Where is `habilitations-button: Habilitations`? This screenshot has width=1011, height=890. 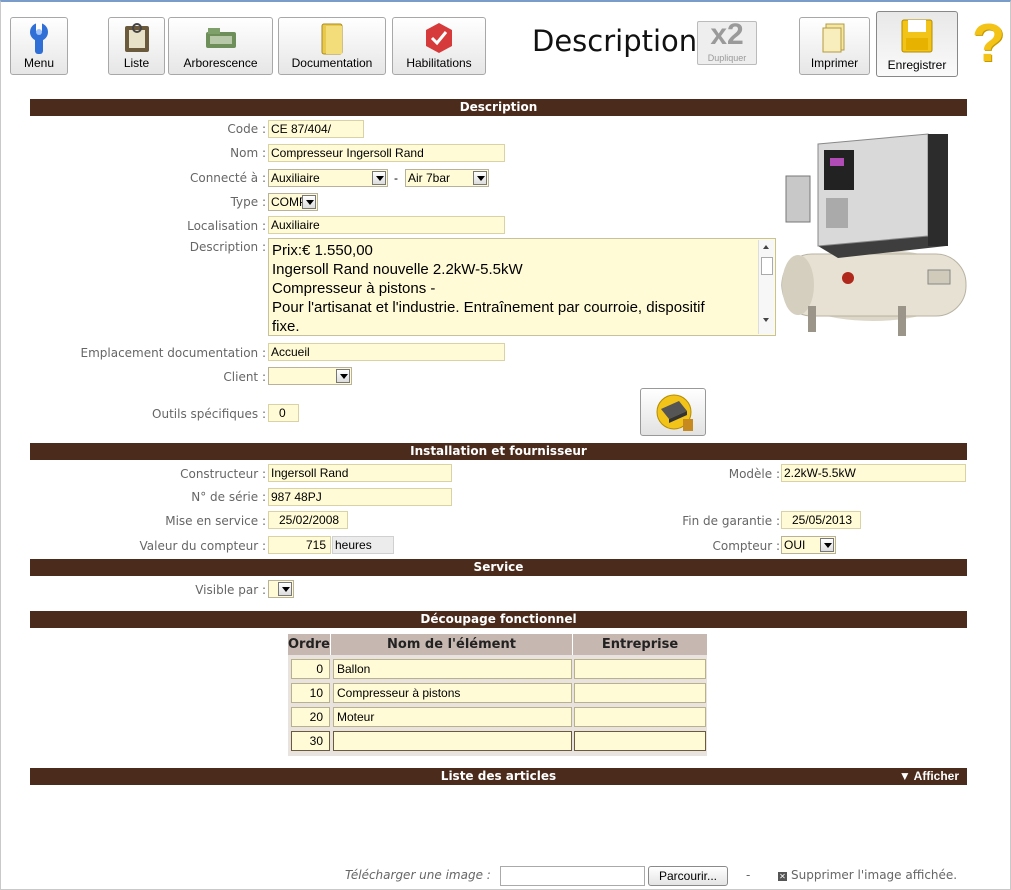 habilitations-button: Habilitations is located at coordinates (439, 46).